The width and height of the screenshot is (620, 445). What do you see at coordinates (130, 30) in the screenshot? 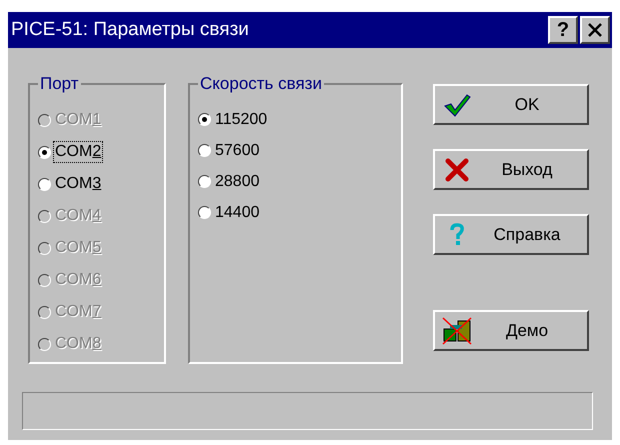
I see `window-title: PICE-51: Параметры связи` at bounding box center [130, 30].